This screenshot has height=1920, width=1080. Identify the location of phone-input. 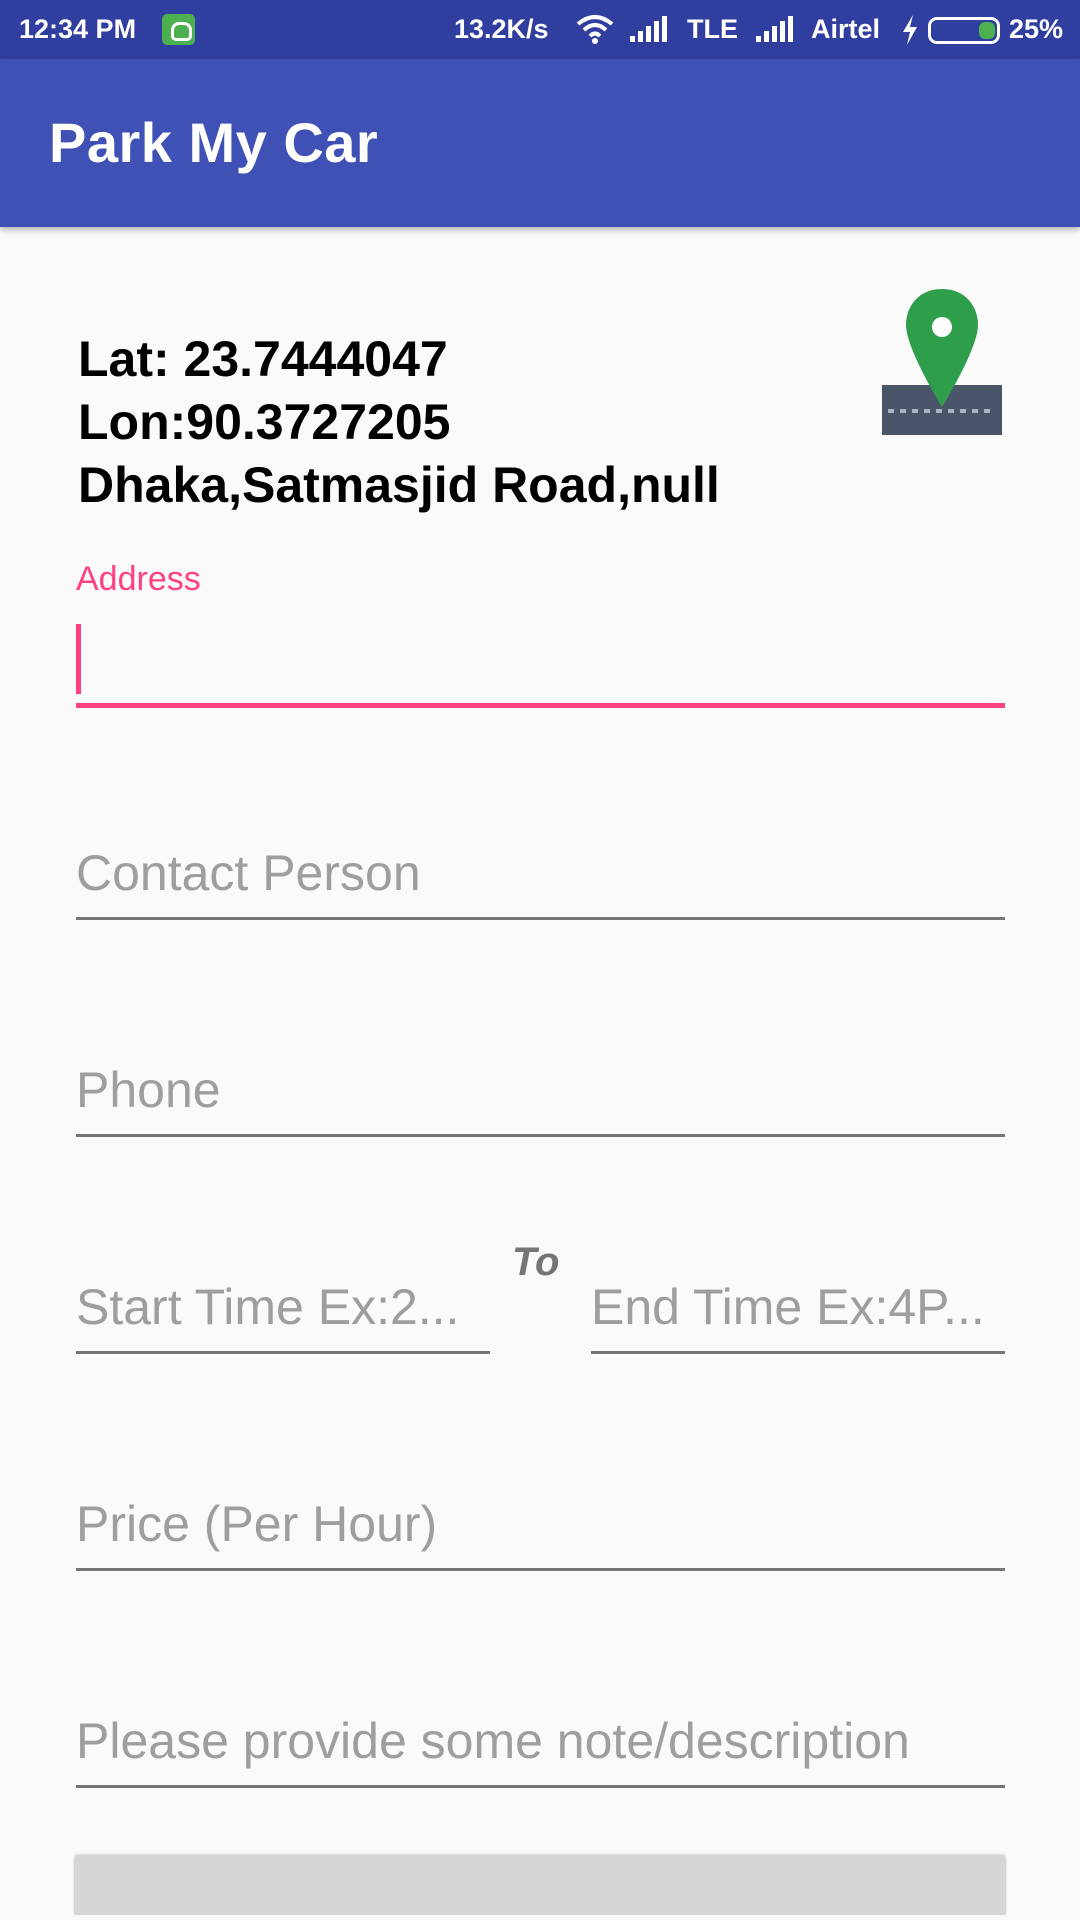
(540, 1097).